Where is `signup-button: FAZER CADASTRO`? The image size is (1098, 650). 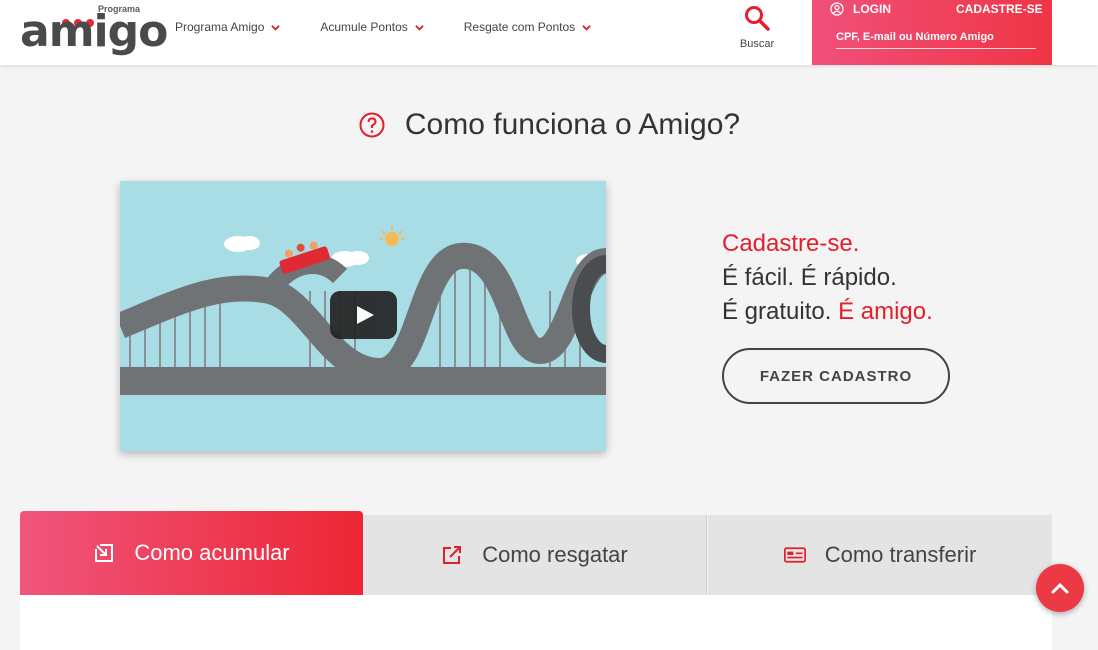 signup-button: FAZER CADASTRO is located at coordinates (836, 376).